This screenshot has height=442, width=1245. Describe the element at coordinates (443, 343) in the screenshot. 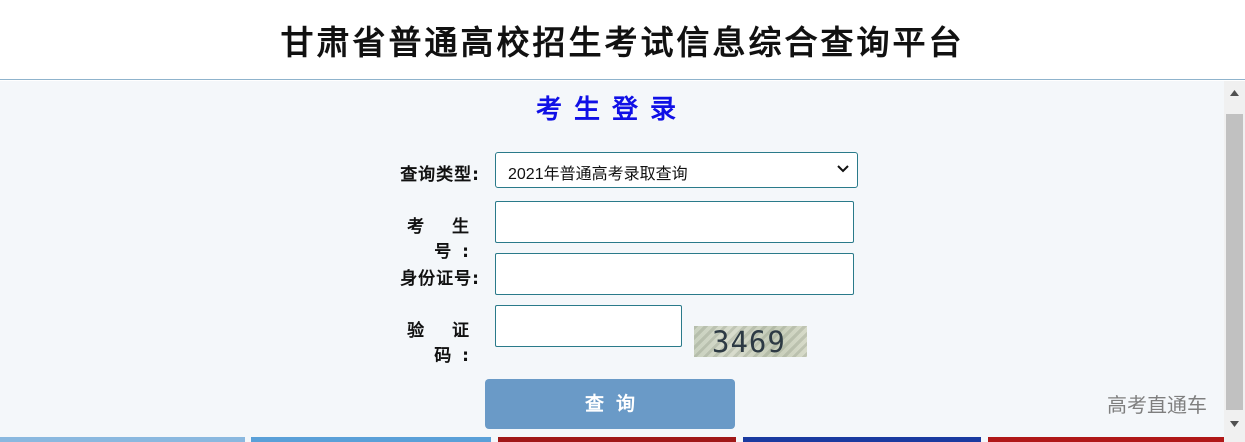

I see `captcha-label: 验 证 码:` at that location.